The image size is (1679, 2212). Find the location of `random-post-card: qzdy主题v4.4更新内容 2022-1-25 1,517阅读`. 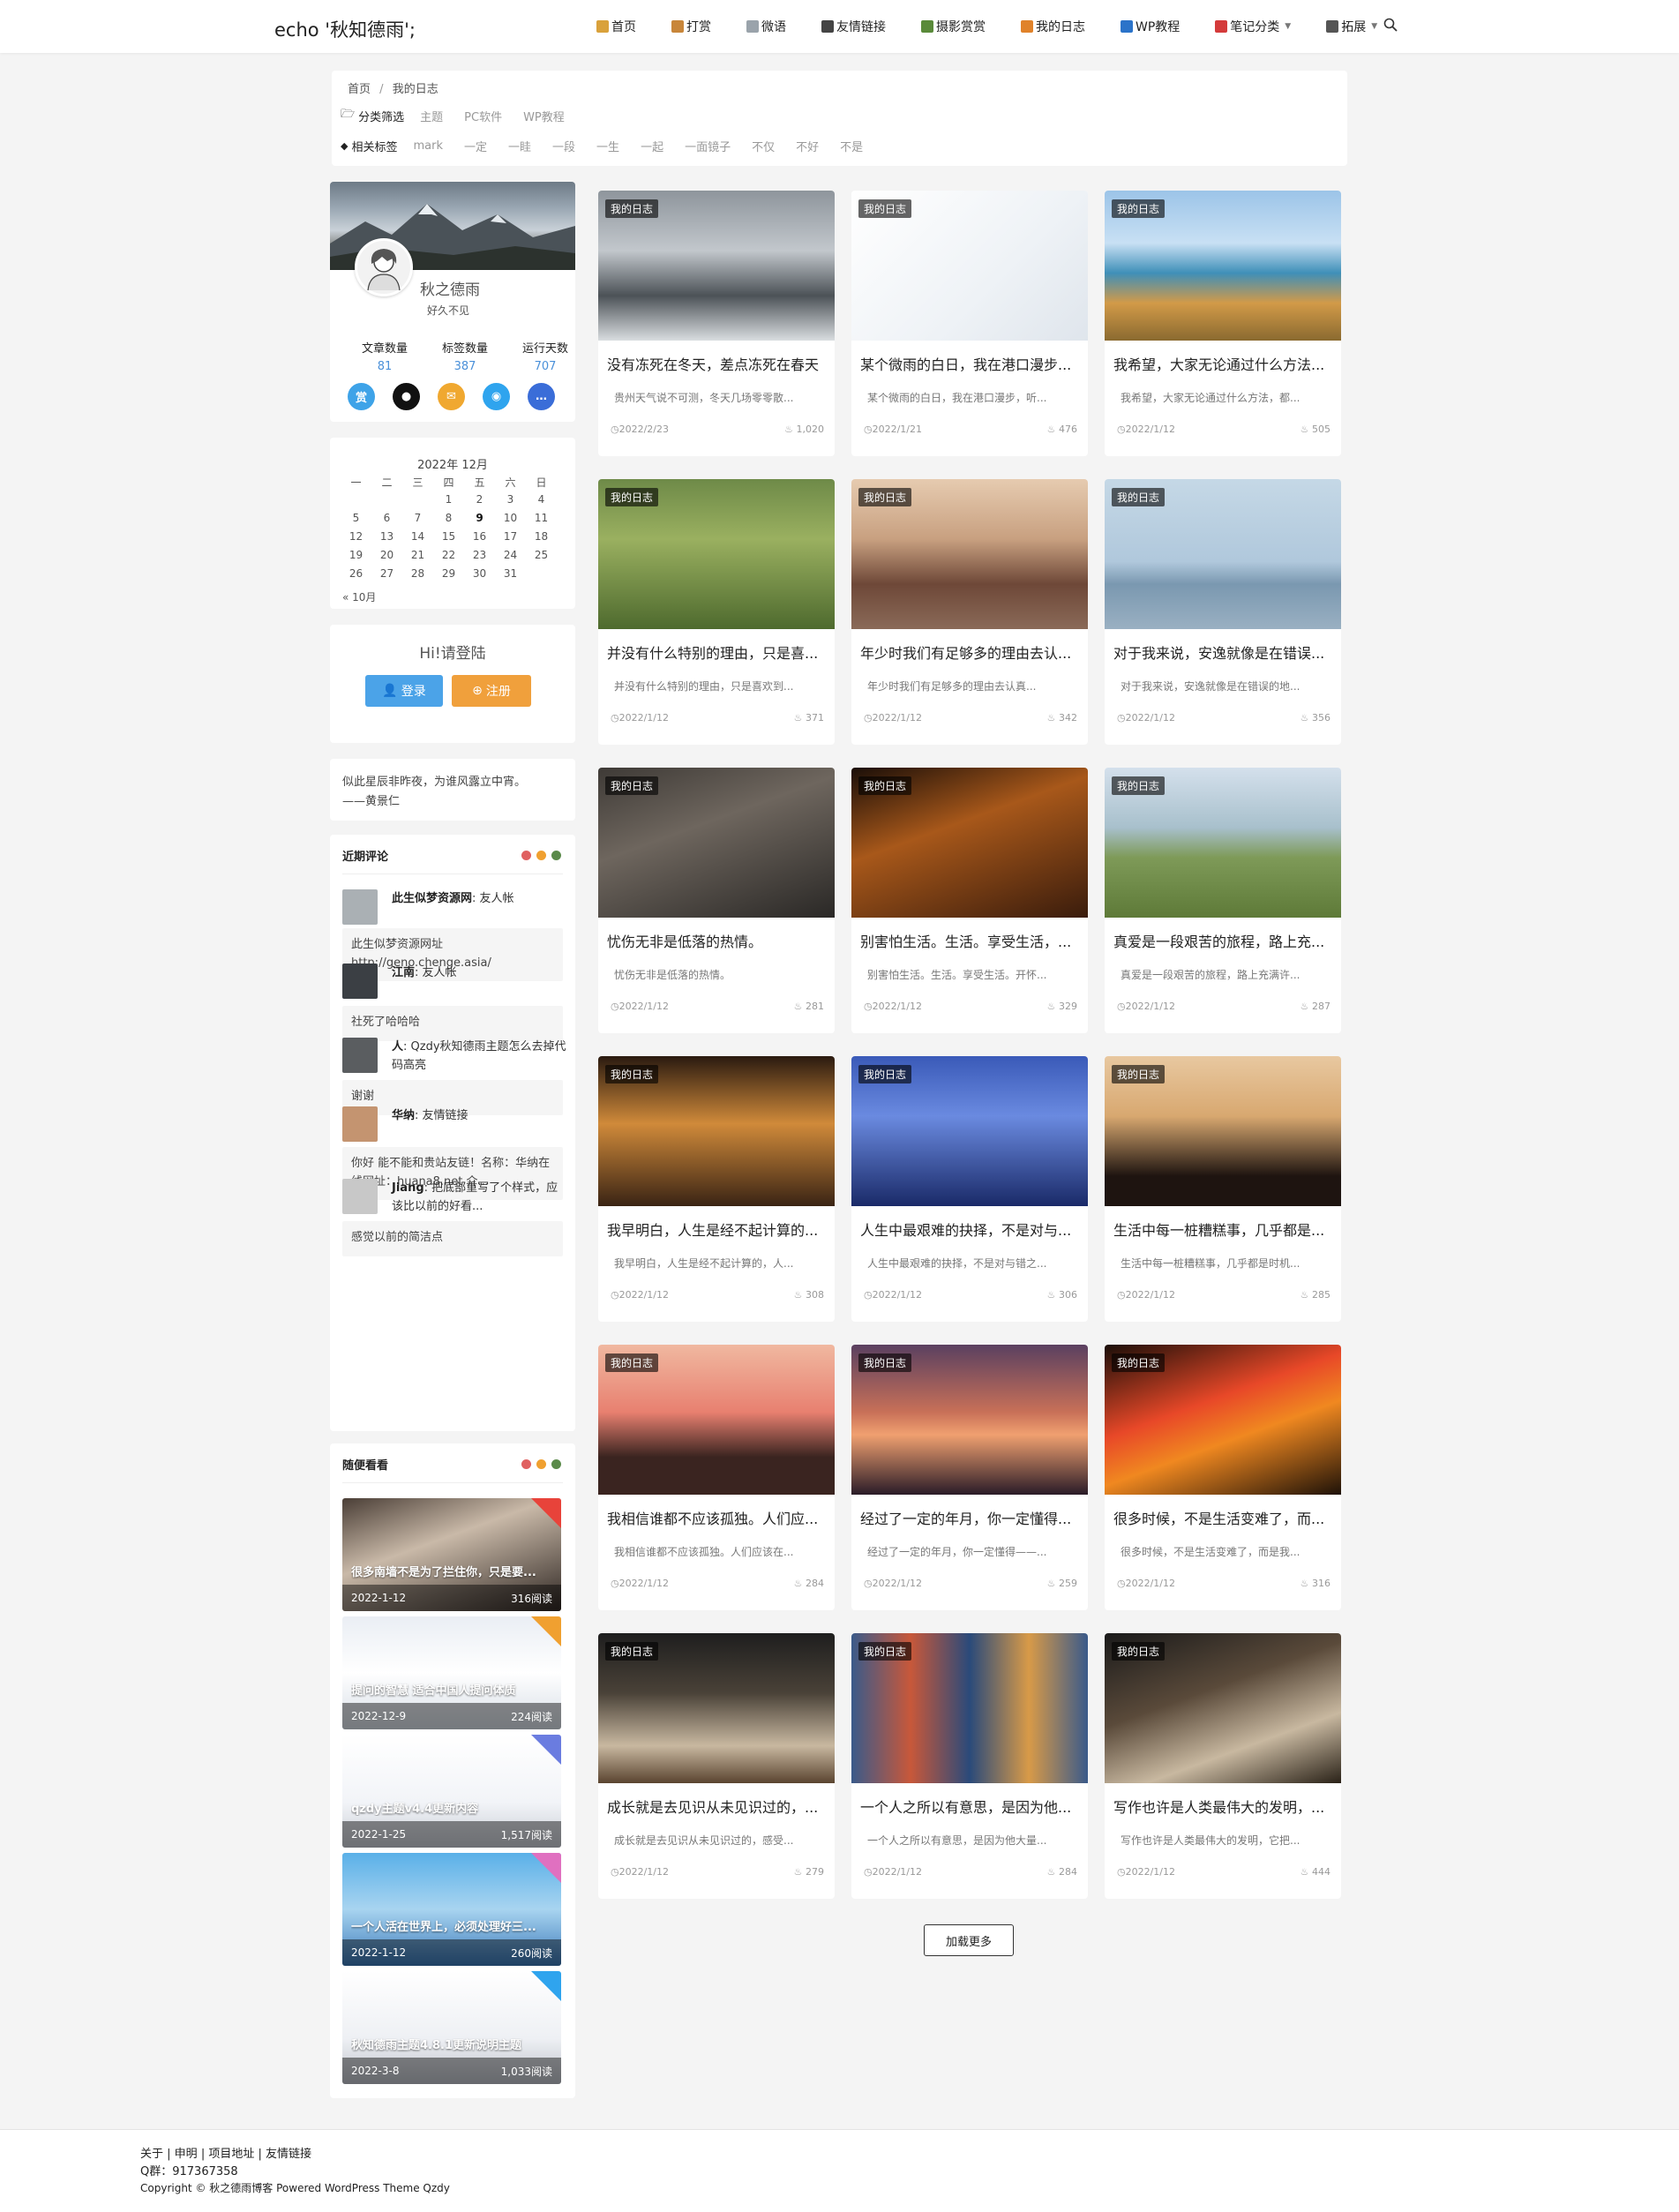

random-post-card: qzdy主题v4.4更新内容 2022-1-25 1,517阅读 is located at coordinates (452, 1792).